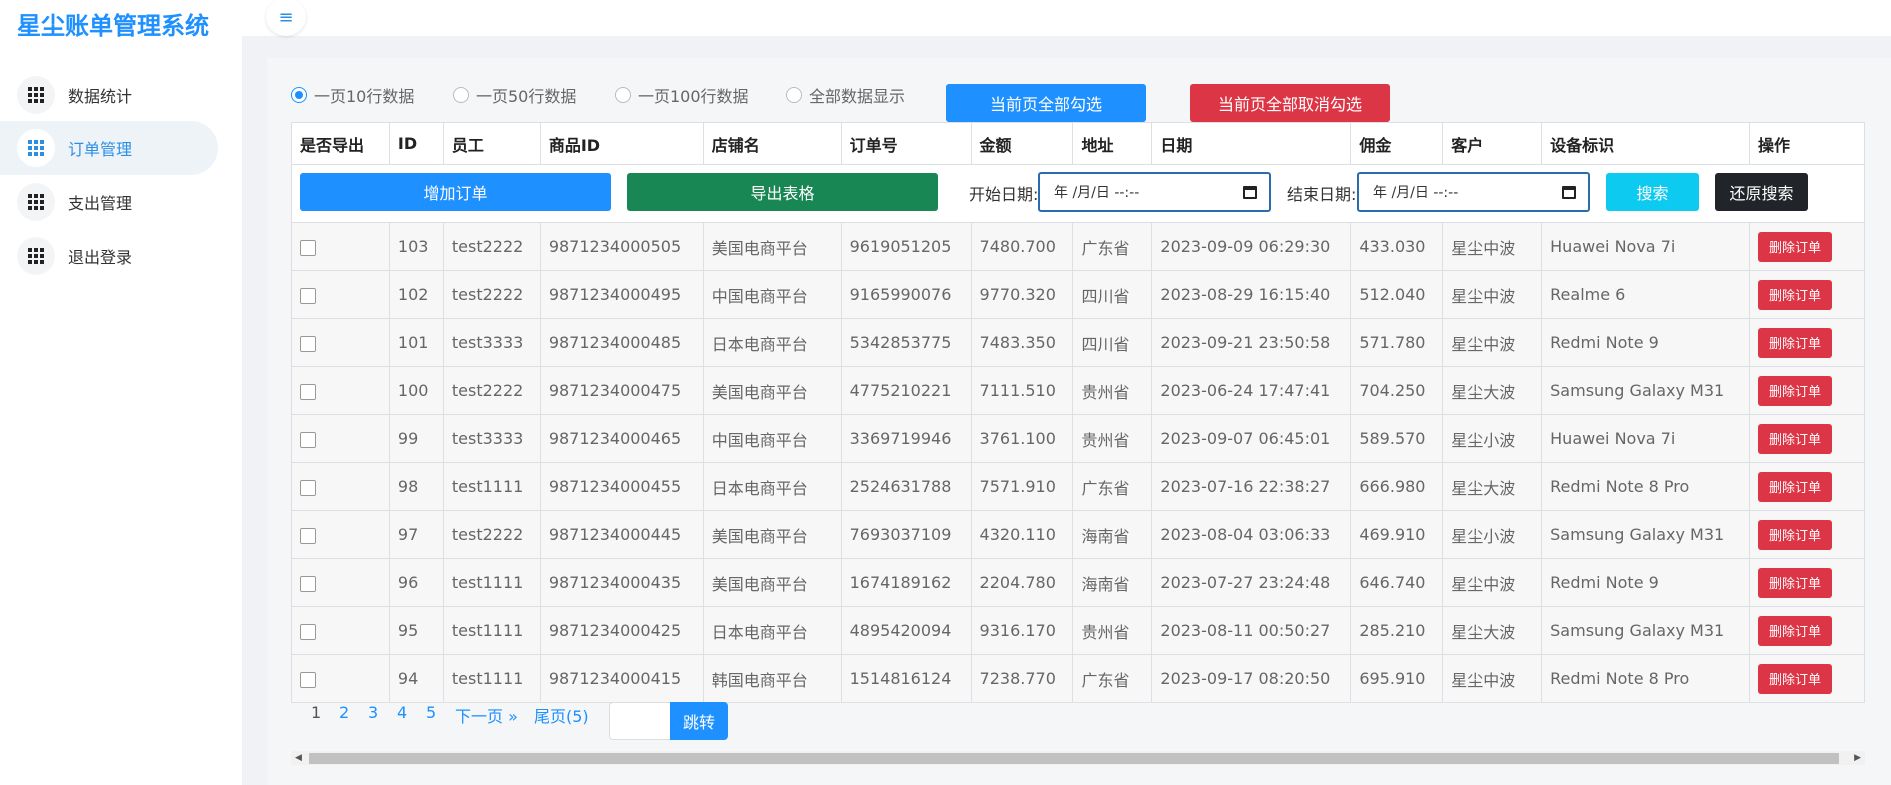  I want to click on table-cell: 9619051205, so click(906, 246).